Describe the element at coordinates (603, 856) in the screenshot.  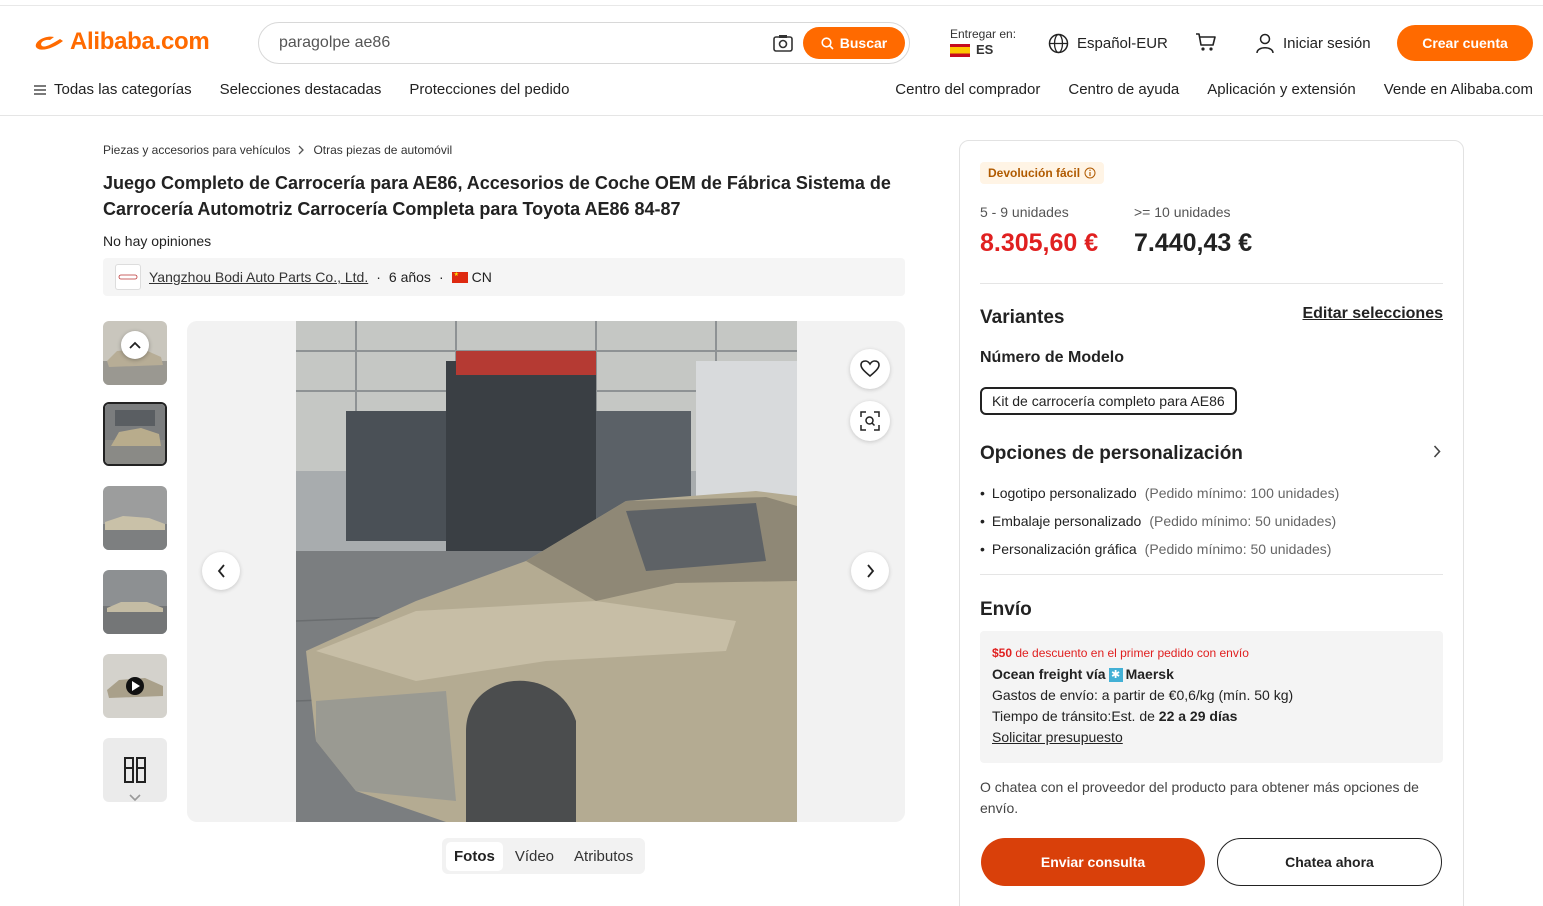
I see `tab-attributes: Atributos` at that location.